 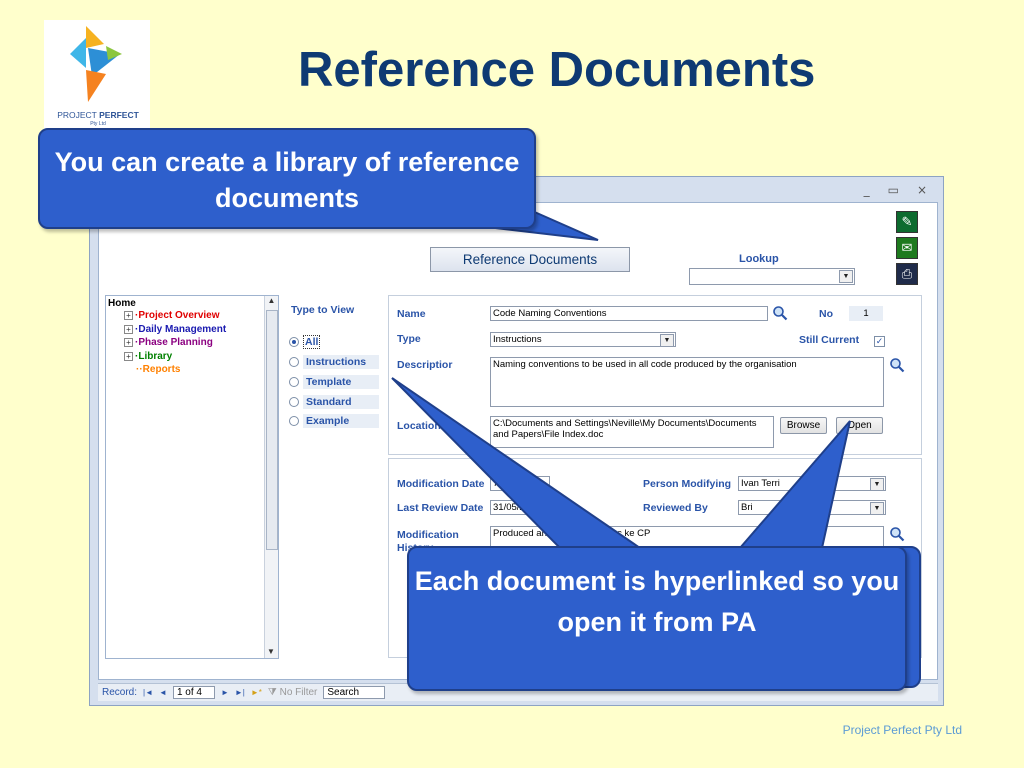 What do you see at coordinates (902, 730) in the screenshot?
I see `slide-footer: Project Perfect Pty Ltd` at bounding box center [902, 730].